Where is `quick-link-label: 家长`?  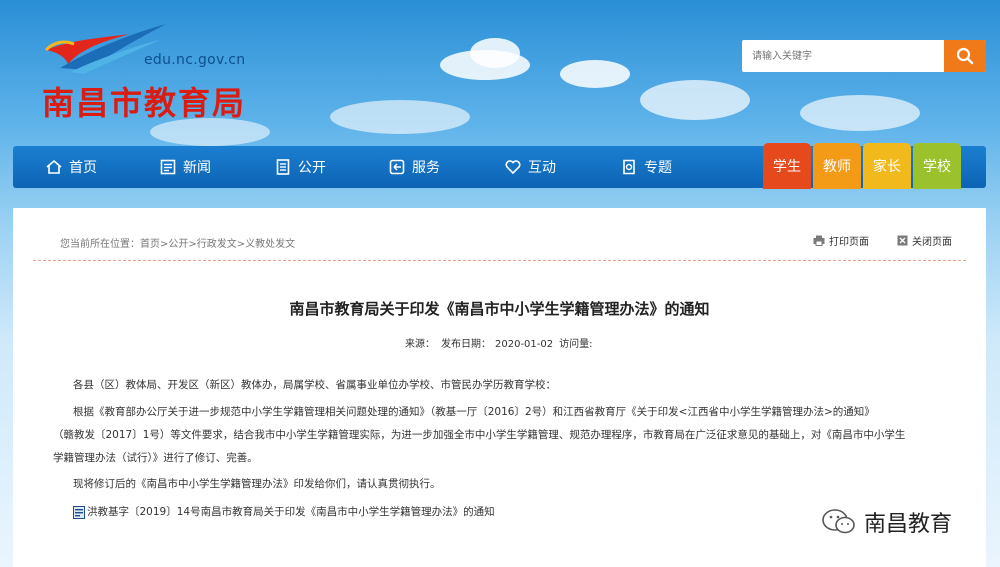 quick-link-label: 家长 is located at coordinates (887, 167).